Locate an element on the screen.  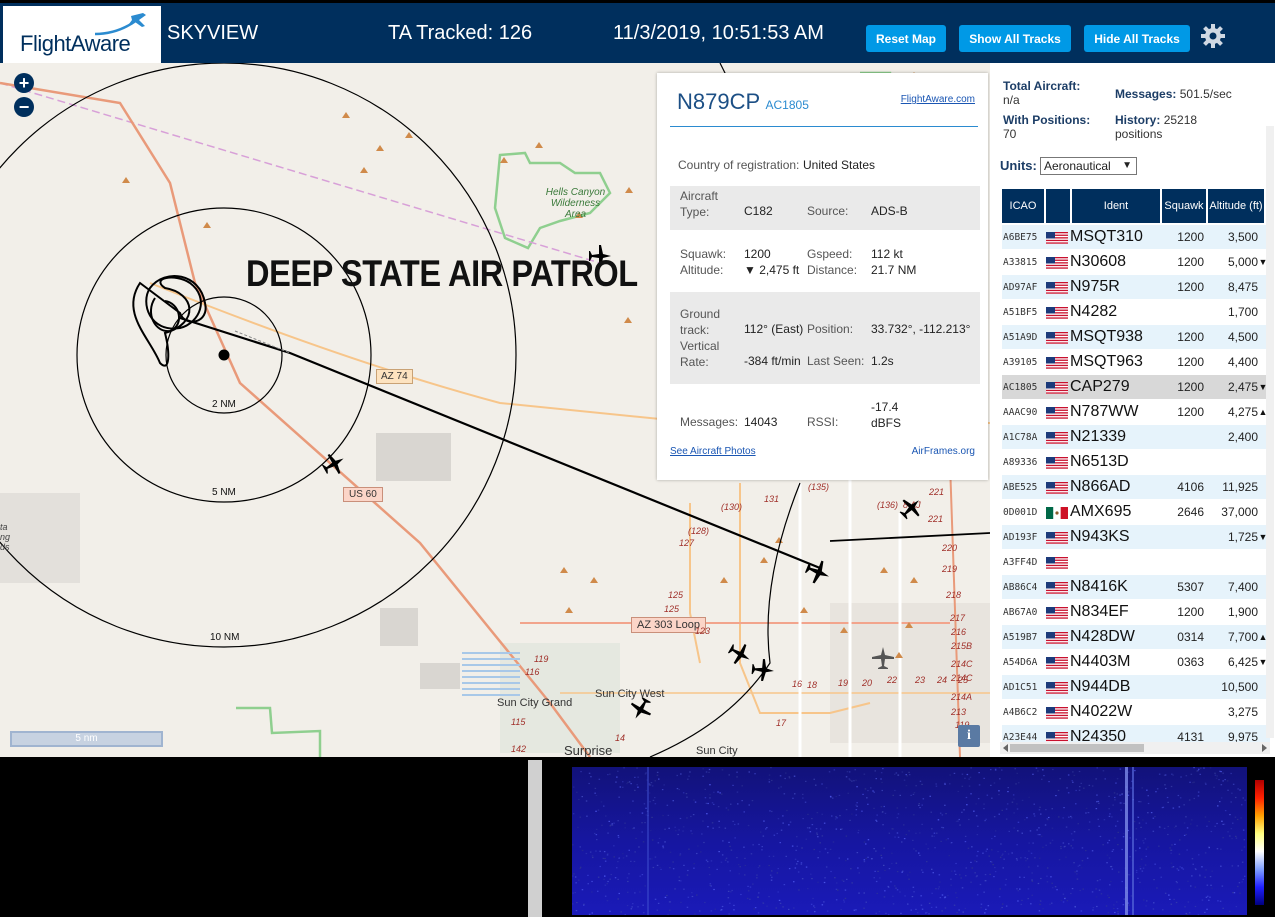
scale-bar: 5 nm is located at coordinates (86, 739).